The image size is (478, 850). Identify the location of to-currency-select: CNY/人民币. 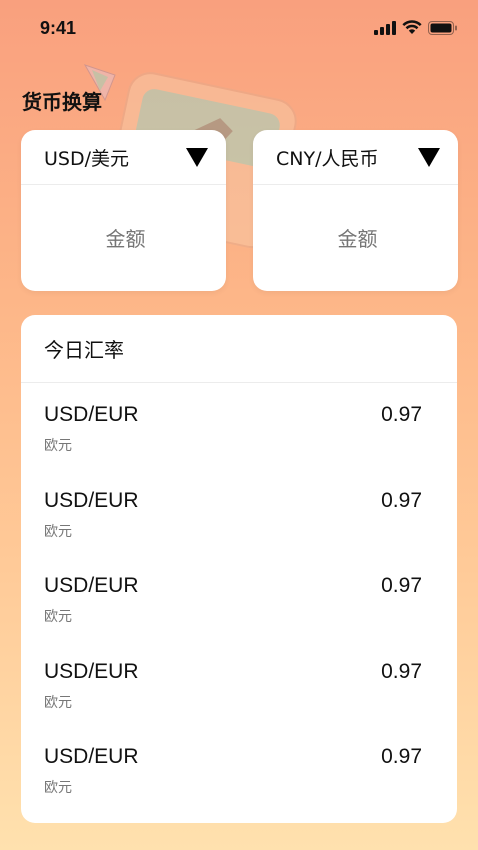
(355, 157).